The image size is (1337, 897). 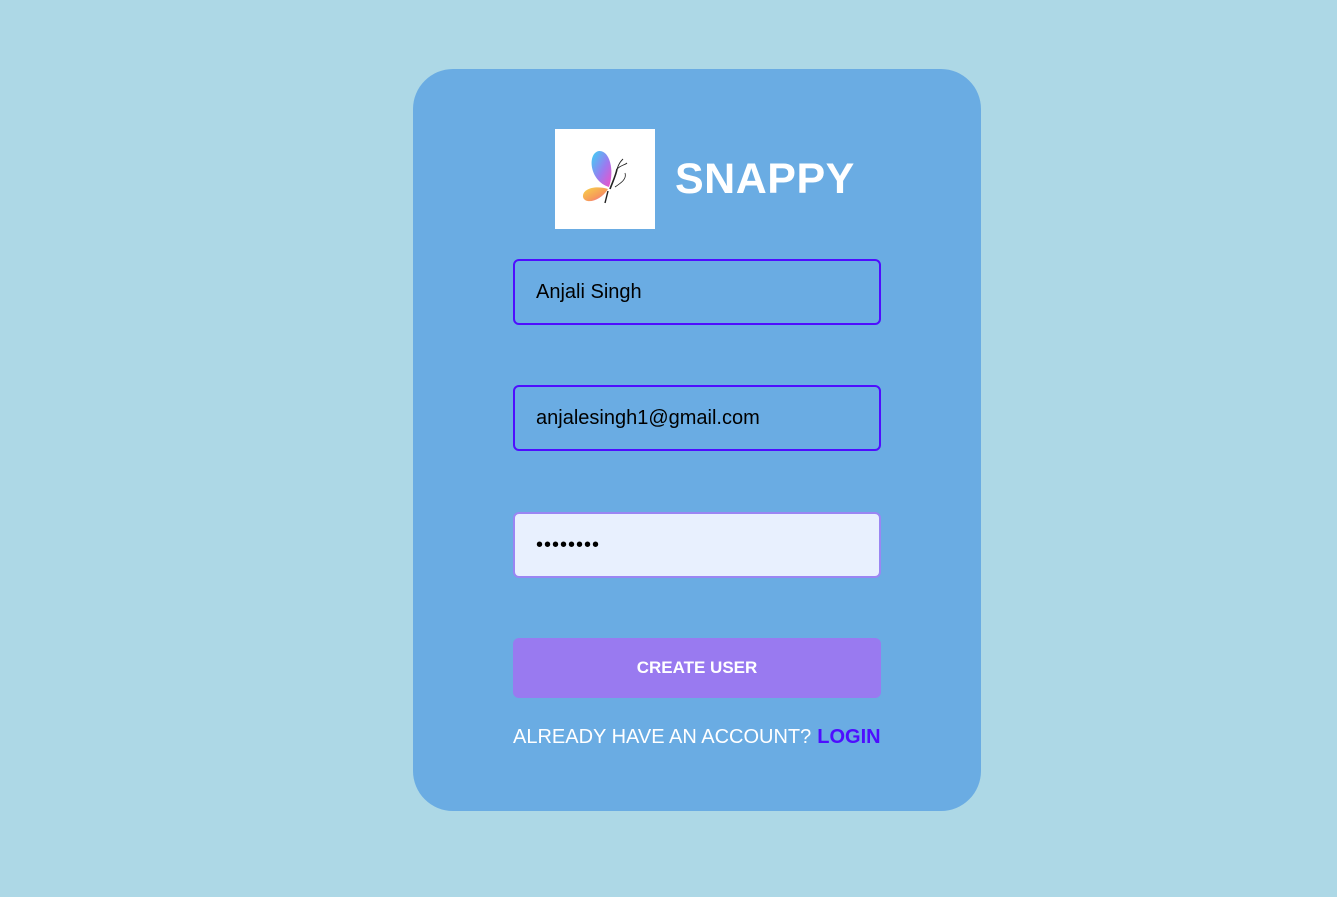 What do you see at coordinates (589, 291) in the screenshot?
I see `username-value: Anjali Singh` at bounding box center [589, 291].